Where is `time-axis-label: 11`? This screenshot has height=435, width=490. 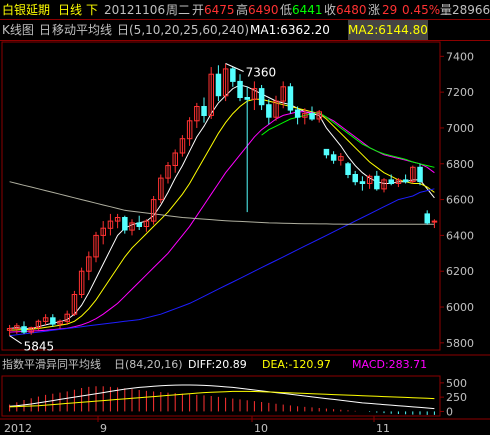 time-axis-label: 11 is located at coordinates (383, 428).